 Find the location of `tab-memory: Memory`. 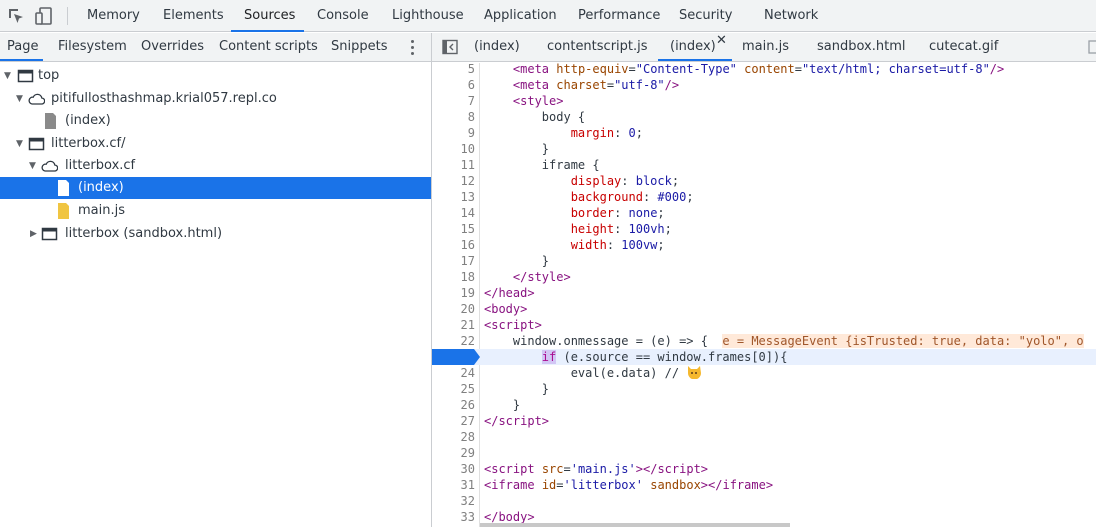

tab-memory: Memory is located at coordinates (113, 16).